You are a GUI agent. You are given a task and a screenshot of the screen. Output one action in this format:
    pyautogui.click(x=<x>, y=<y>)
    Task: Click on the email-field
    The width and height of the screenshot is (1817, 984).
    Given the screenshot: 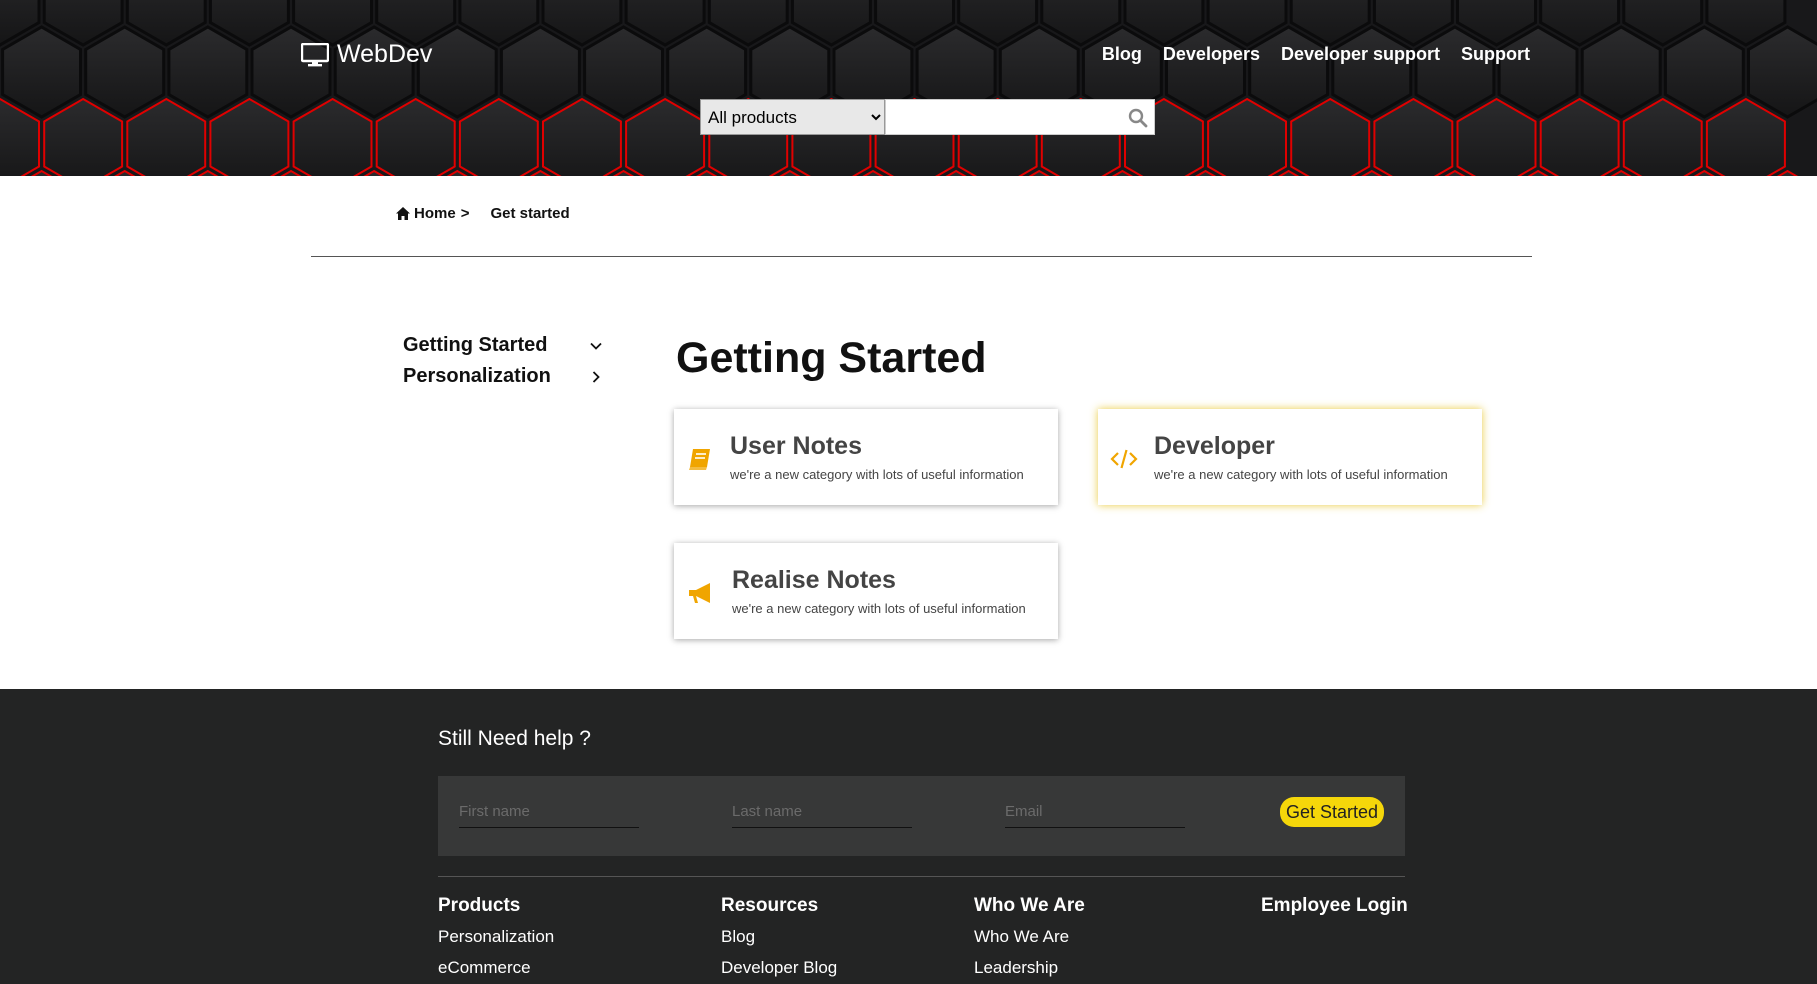 What is the action you would take?
    pyautogui.click(x=1095, y=811)
    